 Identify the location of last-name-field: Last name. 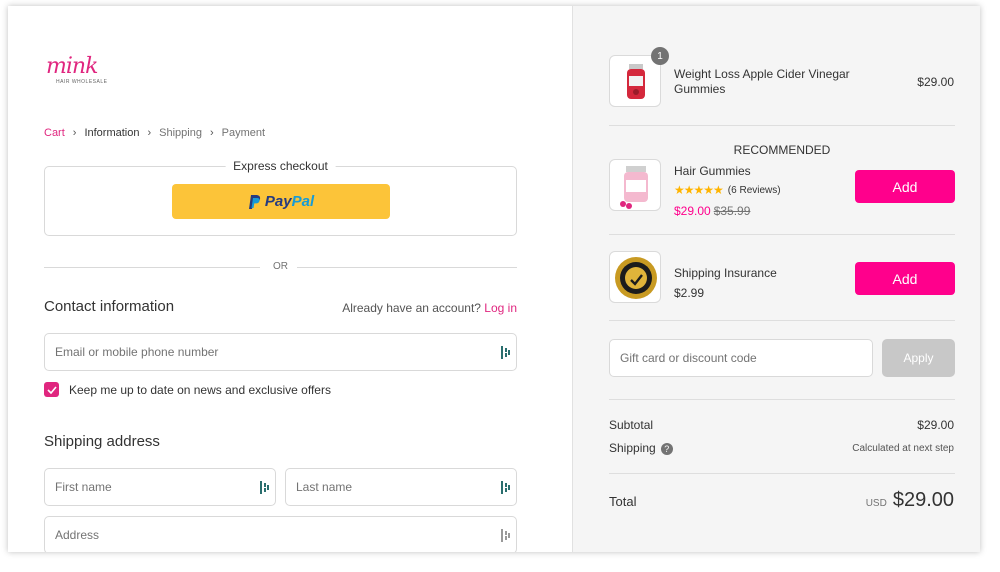
(401, 487).